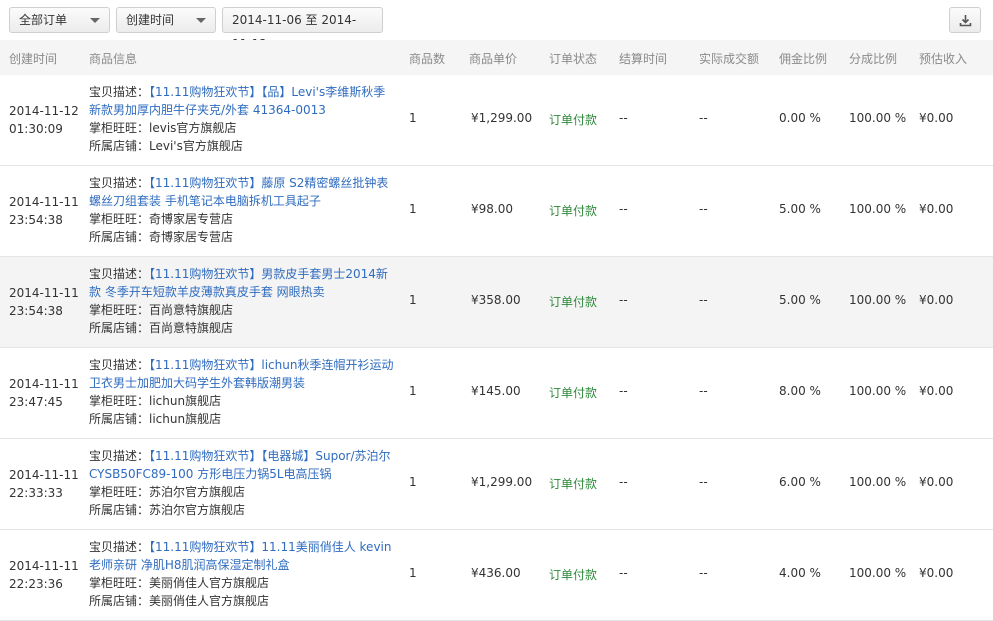 This screenshot has width=993, height=621. What do you see at coordinates (113, 58) in the screenshot?
I see `col-product-info: 商品信息` at bounding box center [113, 58].